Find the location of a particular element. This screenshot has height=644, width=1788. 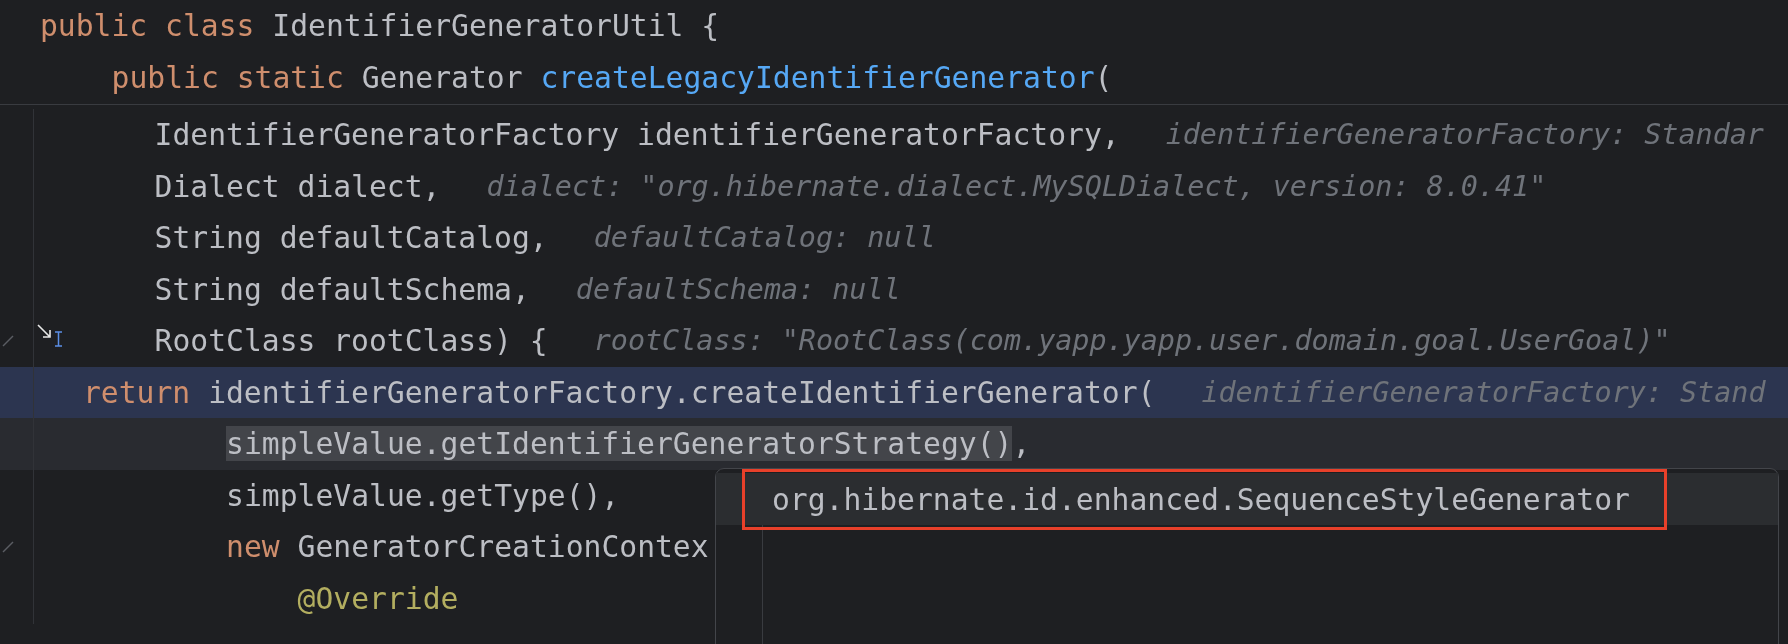

class-name: org.hibernate.id.enhanced.SequenceStyleGenerator is located at coordinates (1201, 499).